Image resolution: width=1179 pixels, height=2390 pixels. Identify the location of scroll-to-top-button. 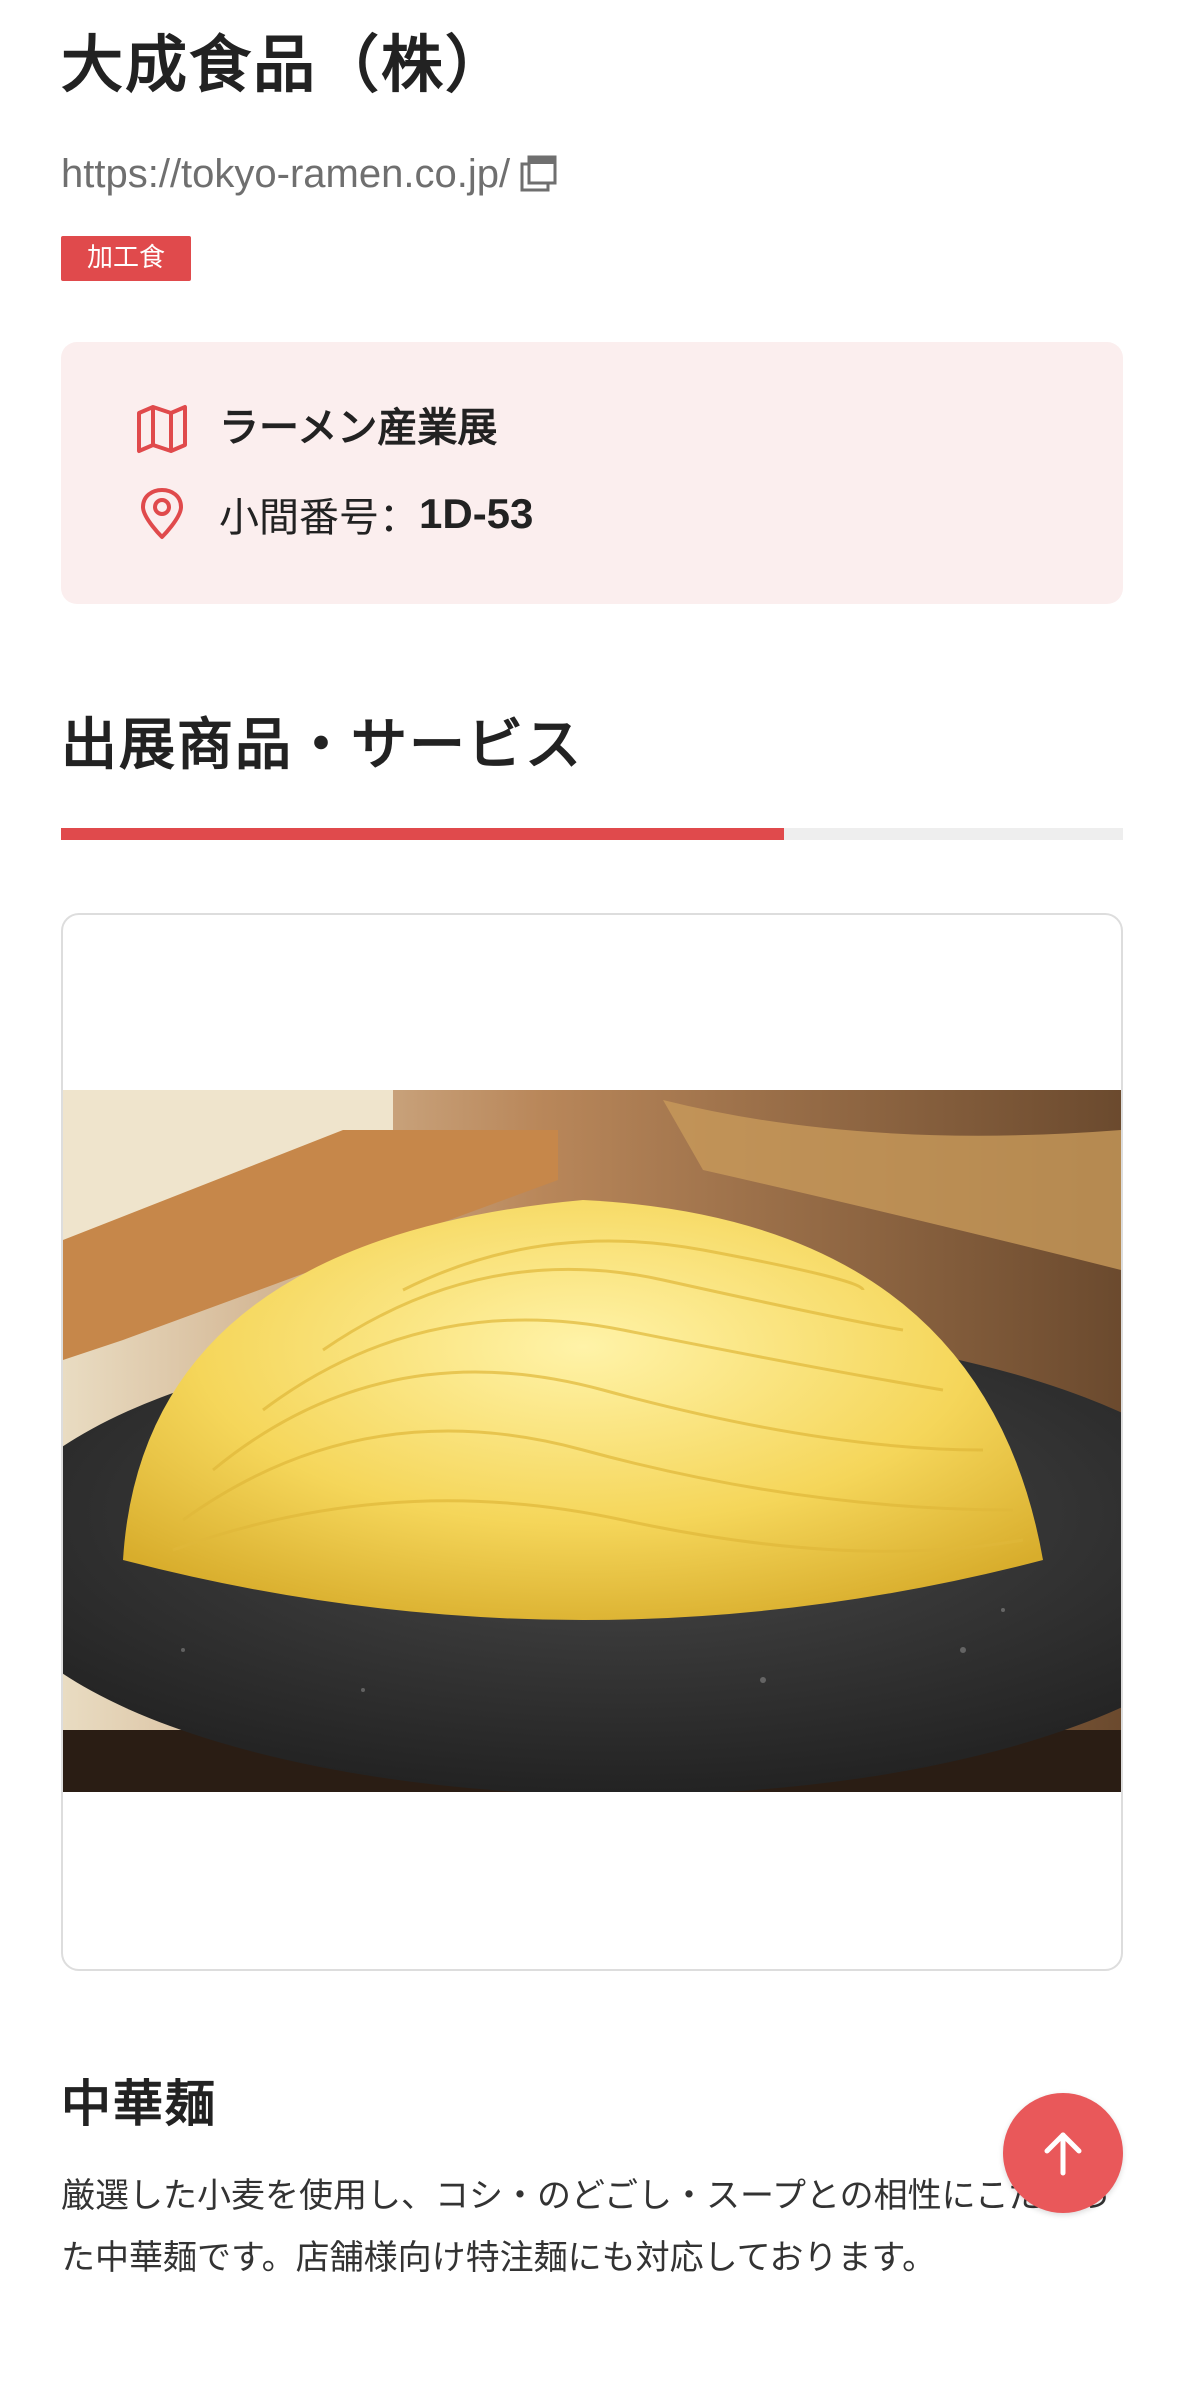
(1063, 2153).